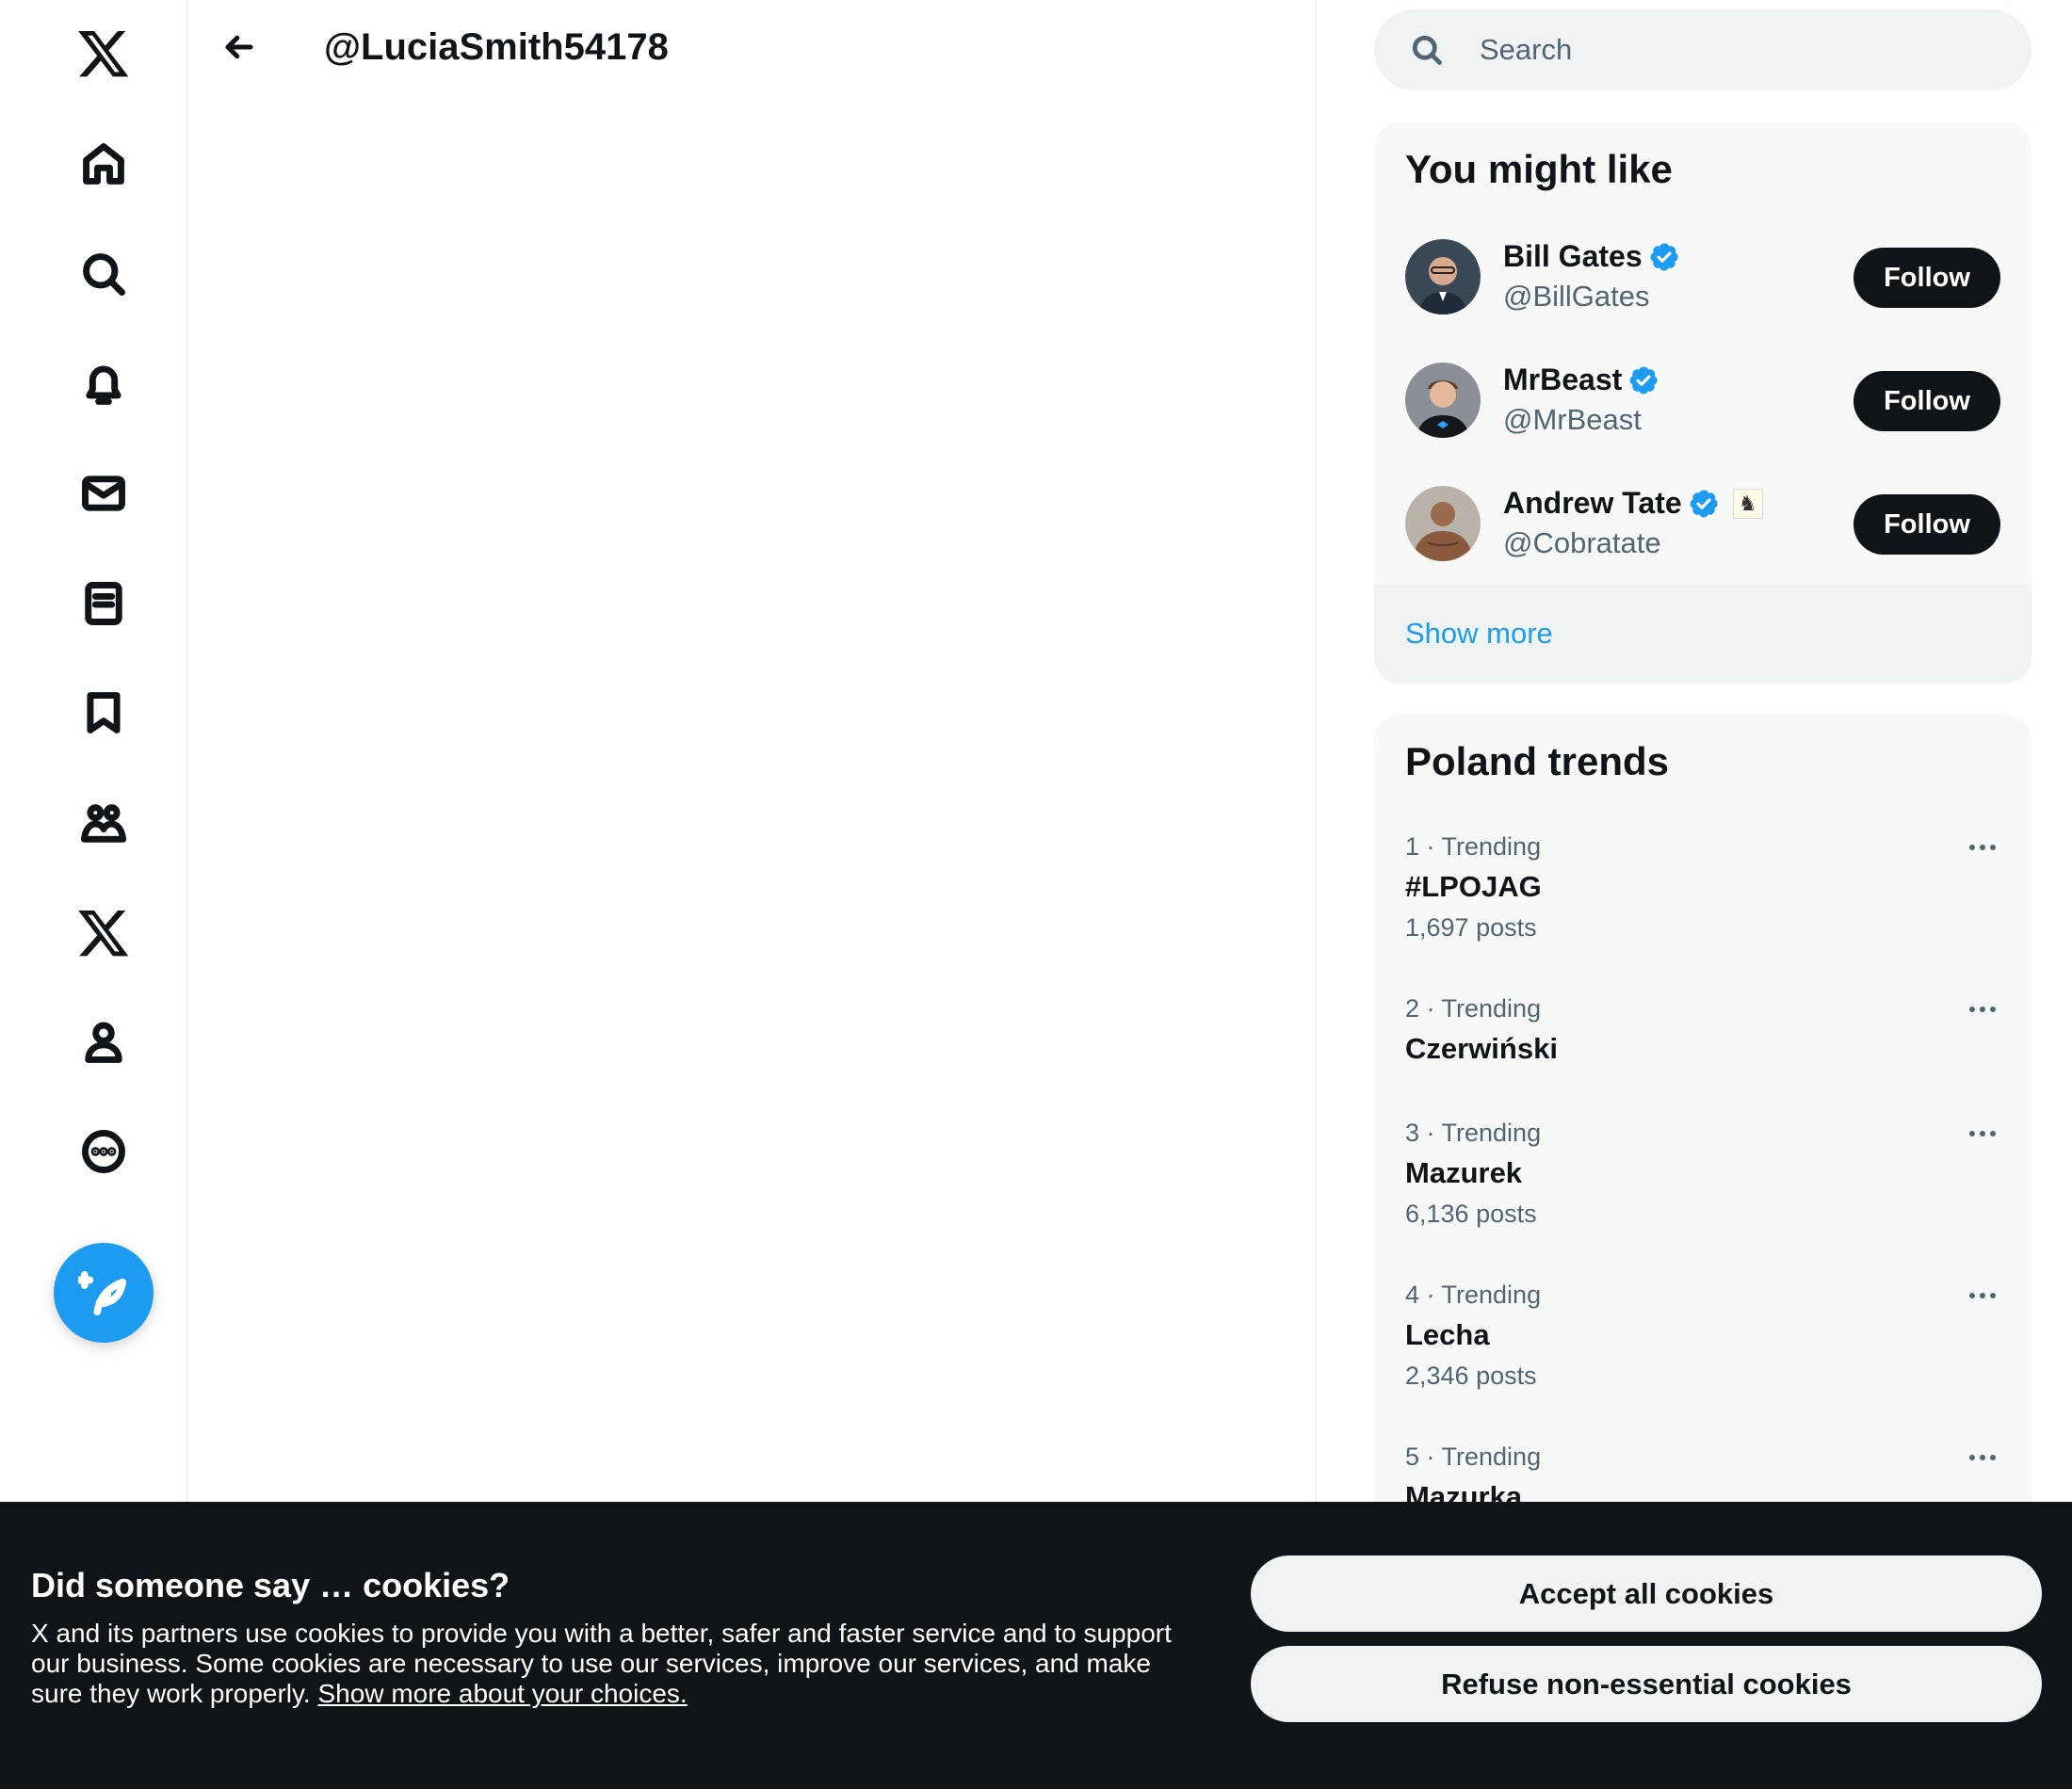  What do you see at coordinates (1577, 296) in the screenshot?
I see `user-handle: @BillGates` at bounding box center [1577, 296].